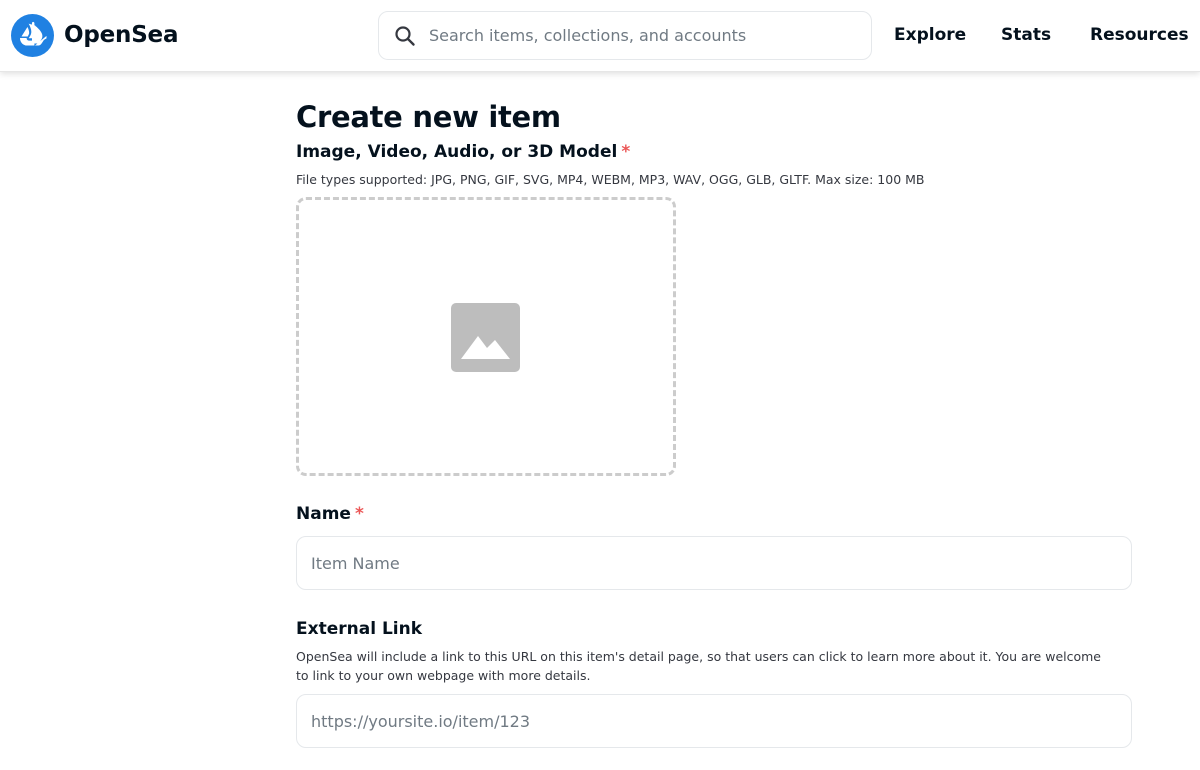 The height and width of the screenshot is (770, 1200). I want to click on image-icon, so click(485, 337).